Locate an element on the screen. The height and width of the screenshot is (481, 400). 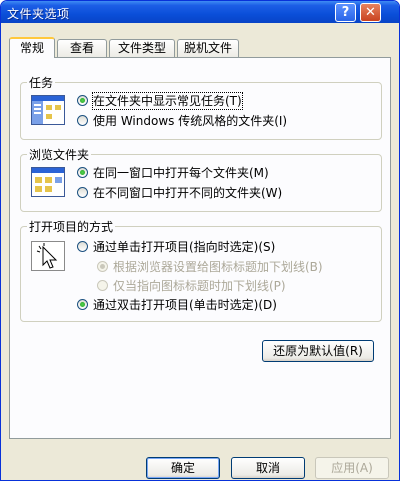
tab-label: 文件类型 is located at coordinates (141, 48).